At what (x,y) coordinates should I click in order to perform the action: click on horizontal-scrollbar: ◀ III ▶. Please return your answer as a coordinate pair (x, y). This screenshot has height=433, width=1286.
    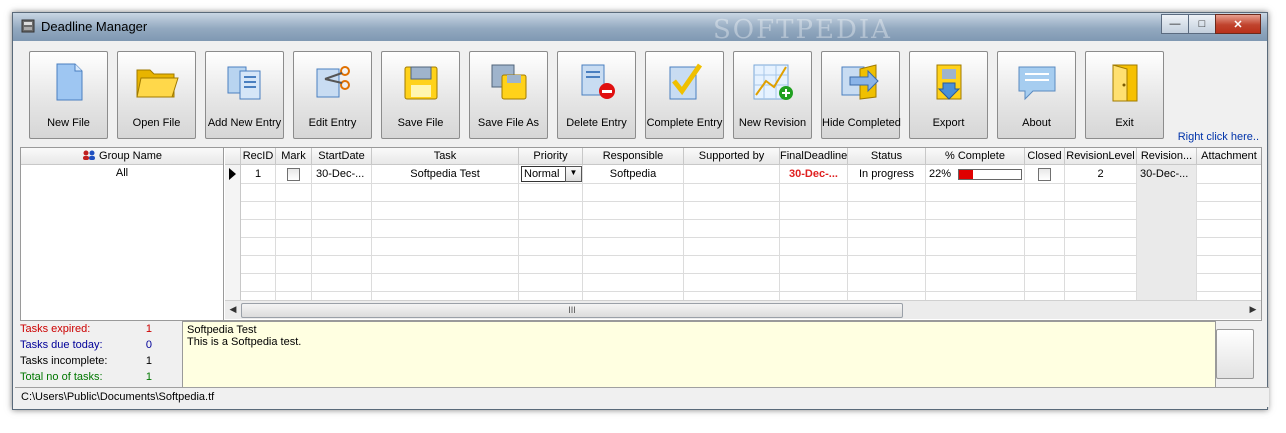
    Looking at the image, I should click on (743, 309).